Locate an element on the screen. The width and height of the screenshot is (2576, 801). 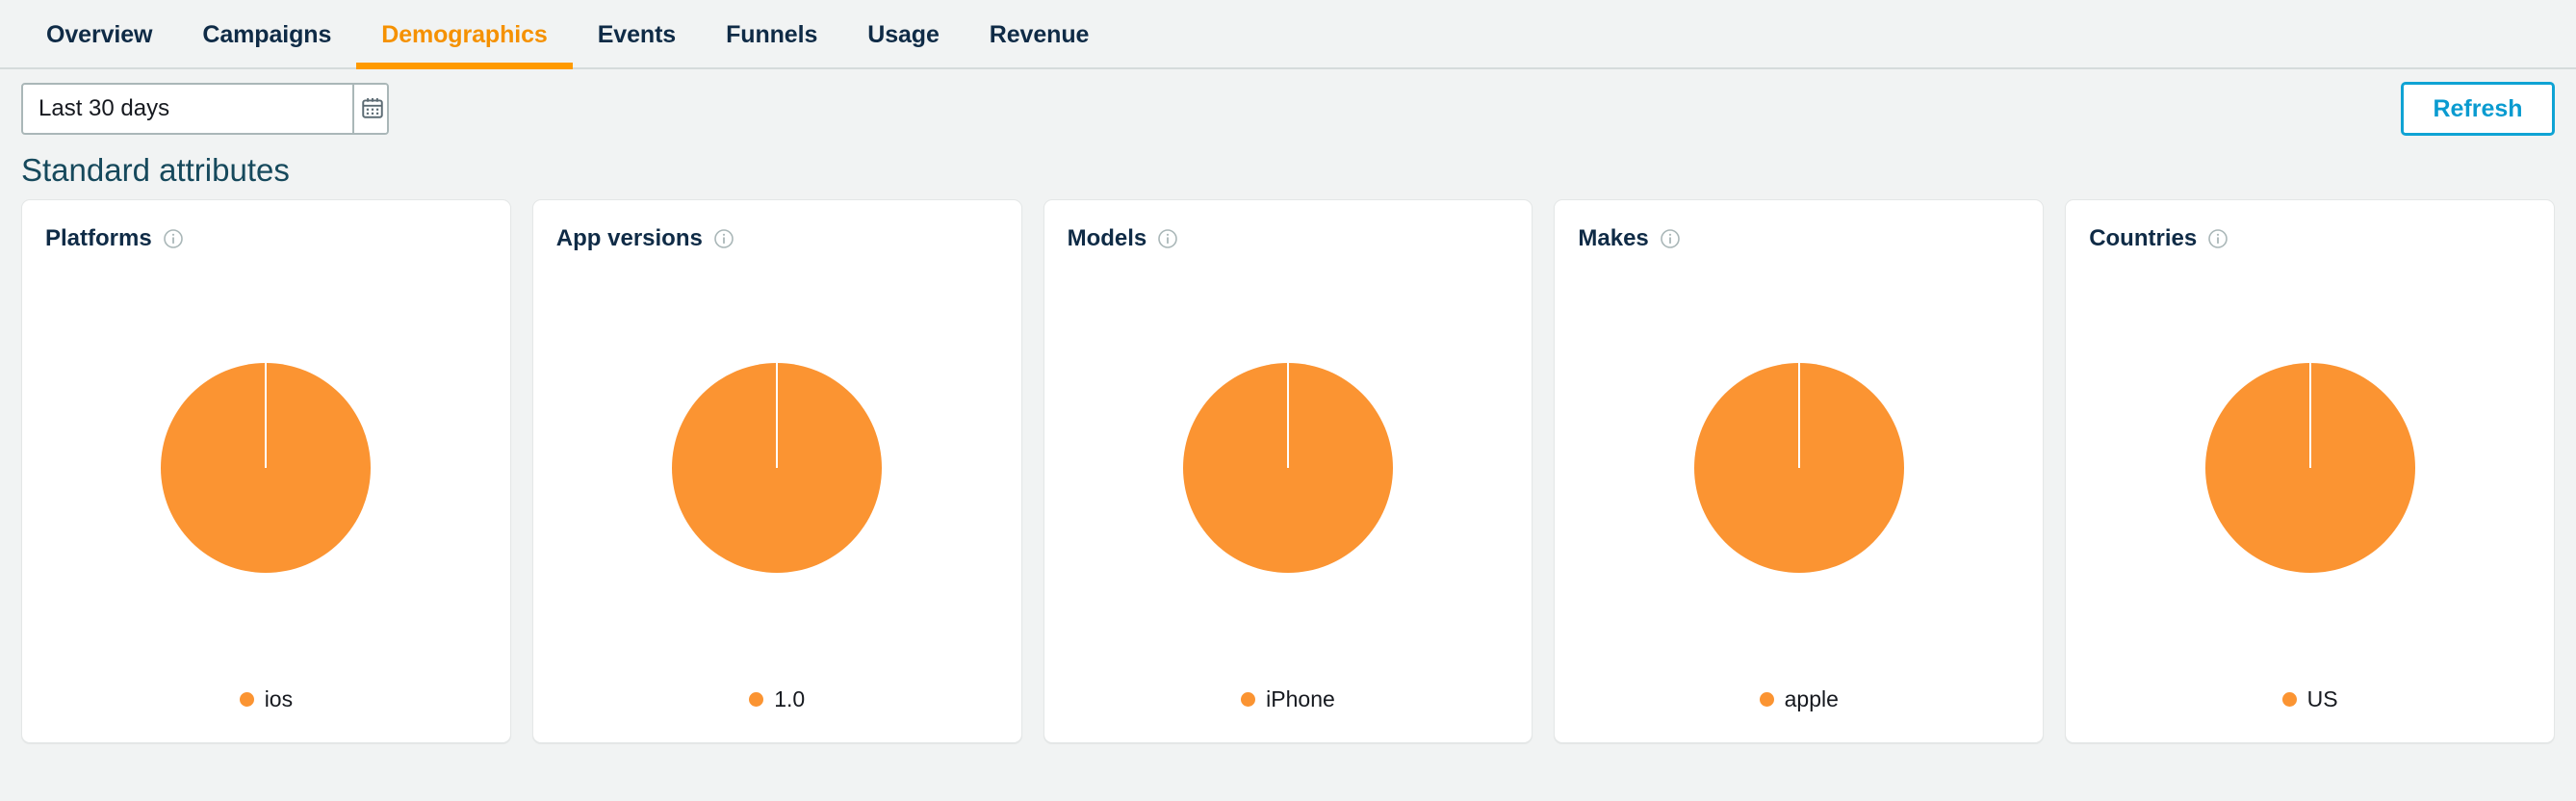
pie-chart-makes is located at coordinates (1799, 465).